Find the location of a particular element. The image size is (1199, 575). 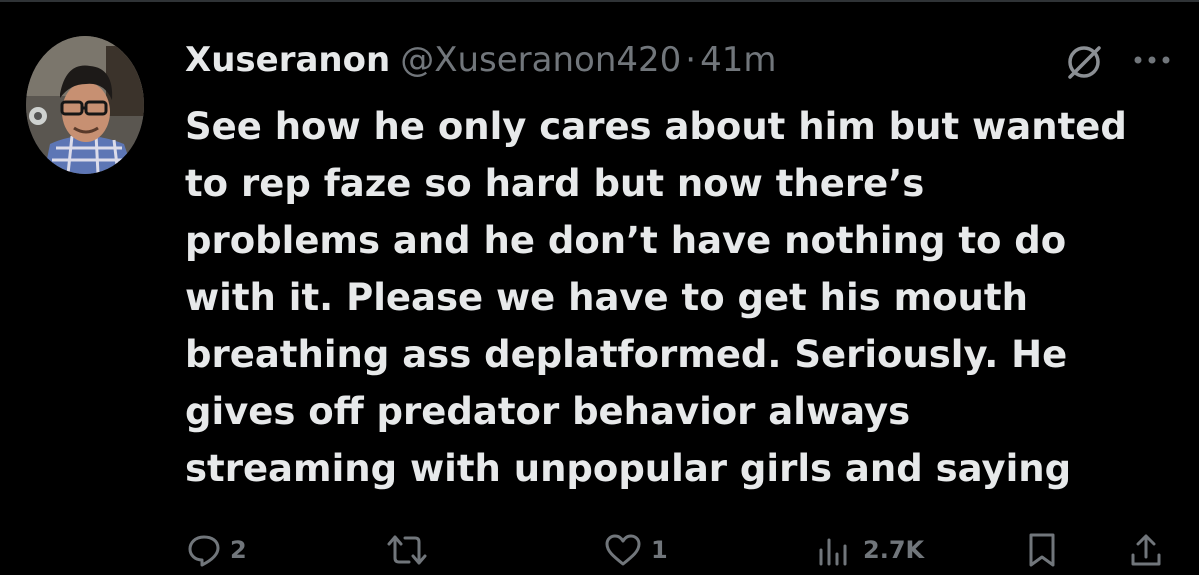

views-button: 2.7K is located at coordinates (869, 550).